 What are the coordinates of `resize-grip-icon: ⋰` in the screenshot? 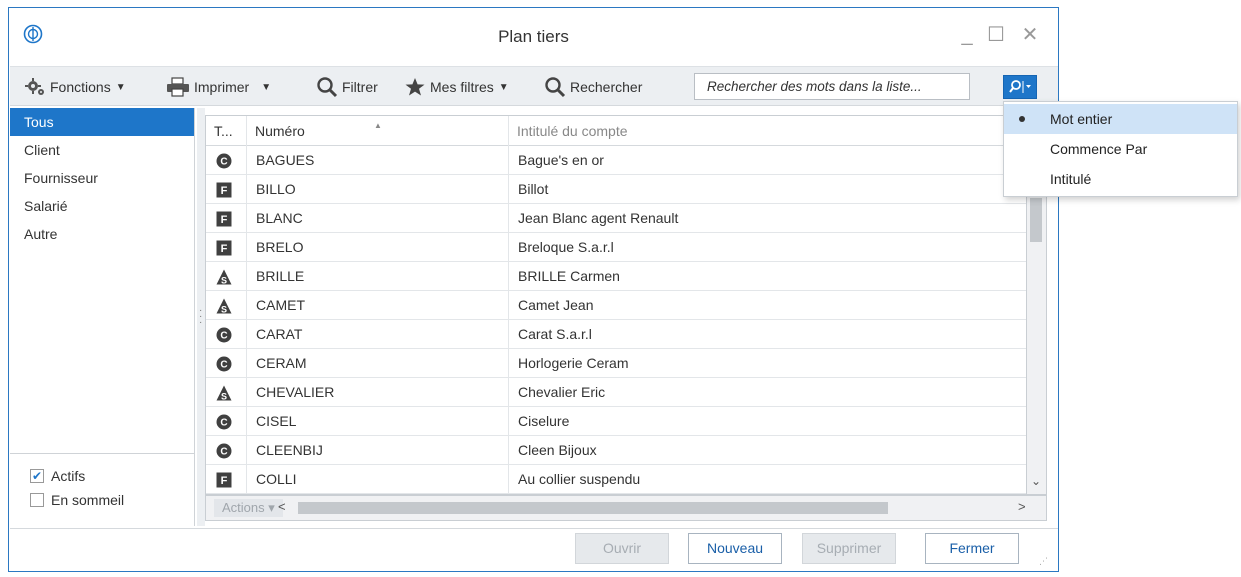 It's located at (1044, 561).